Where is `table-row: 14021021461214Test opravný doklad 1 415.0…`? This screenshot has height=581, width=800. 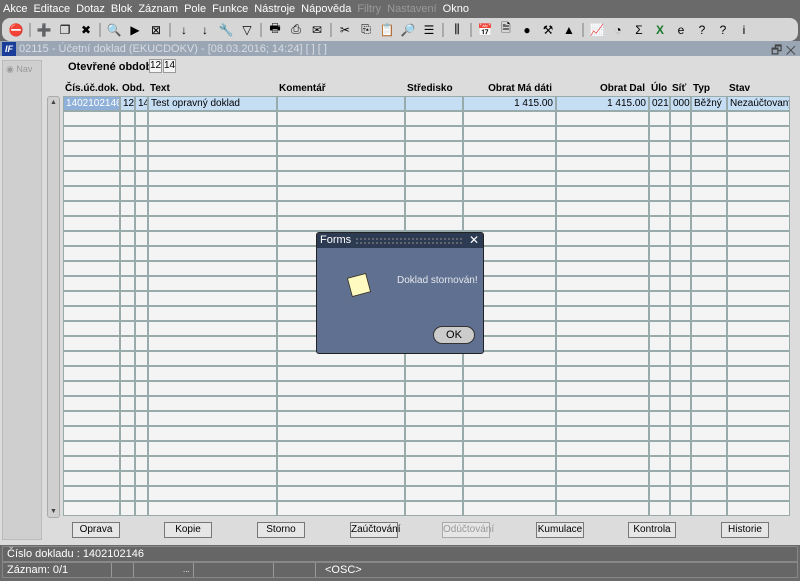
table-row: 14021021461214Test opravný doklad 1 415.0… is located at coordinates (426, 103).